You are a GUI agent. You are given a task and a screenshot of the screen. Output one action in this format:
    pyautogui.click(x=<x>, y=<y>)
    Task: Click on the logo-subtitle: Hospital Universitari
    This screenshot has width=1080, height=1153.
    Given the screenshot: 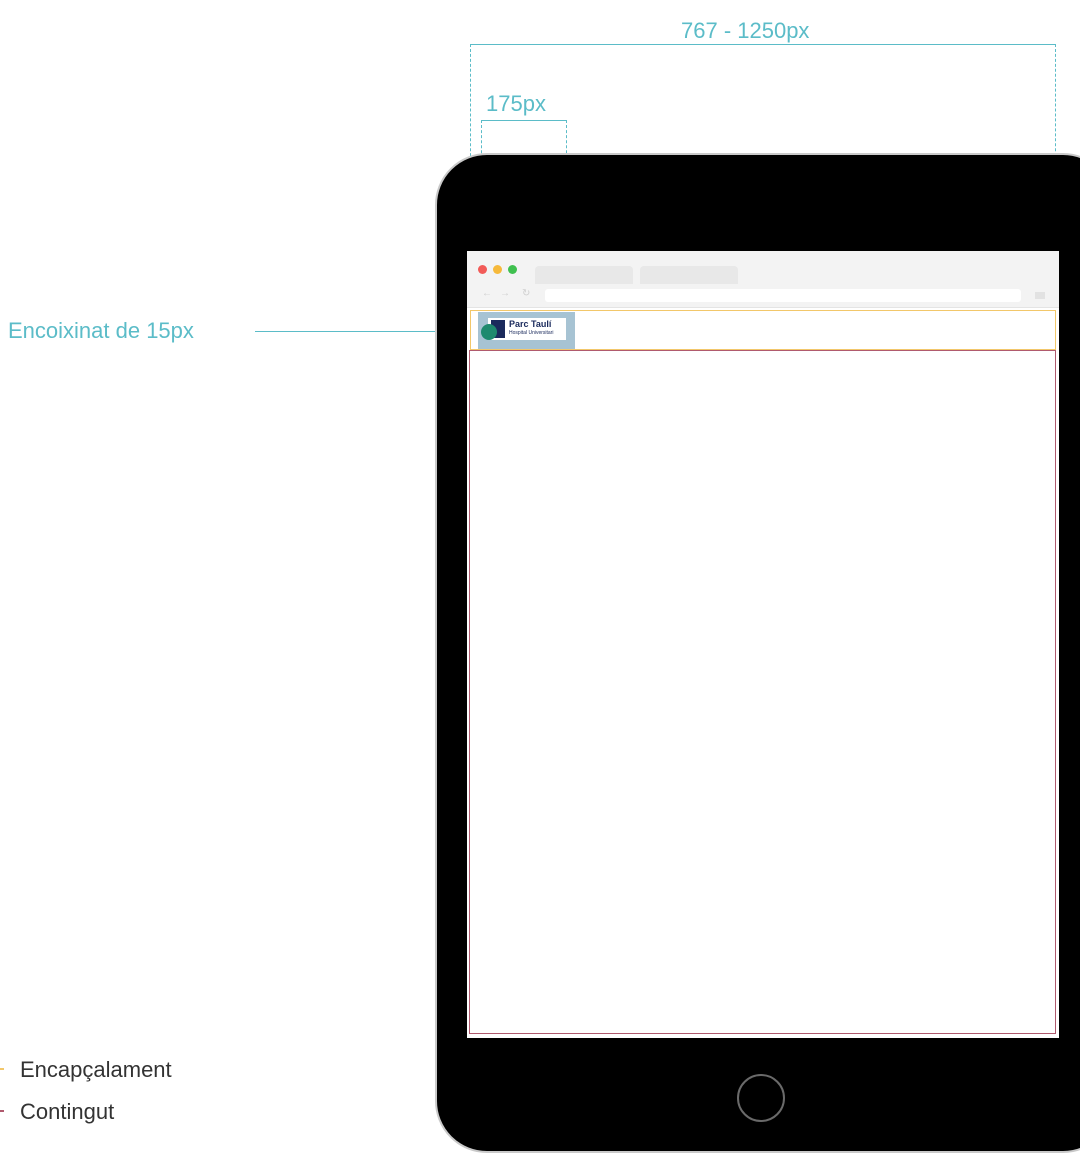 What is the action you would take?
    pyautogui.click(x=531, y=333)
    